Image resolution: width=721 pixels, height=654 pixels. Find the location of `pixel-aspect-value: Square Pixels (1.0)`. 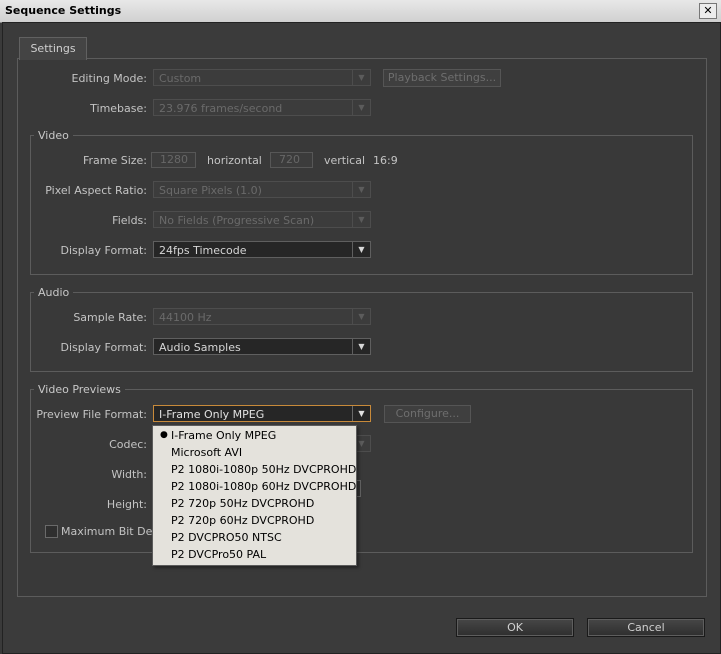

pixel-aspect-value: Square Pixels (1.0) is located at coordinates (210, 190).